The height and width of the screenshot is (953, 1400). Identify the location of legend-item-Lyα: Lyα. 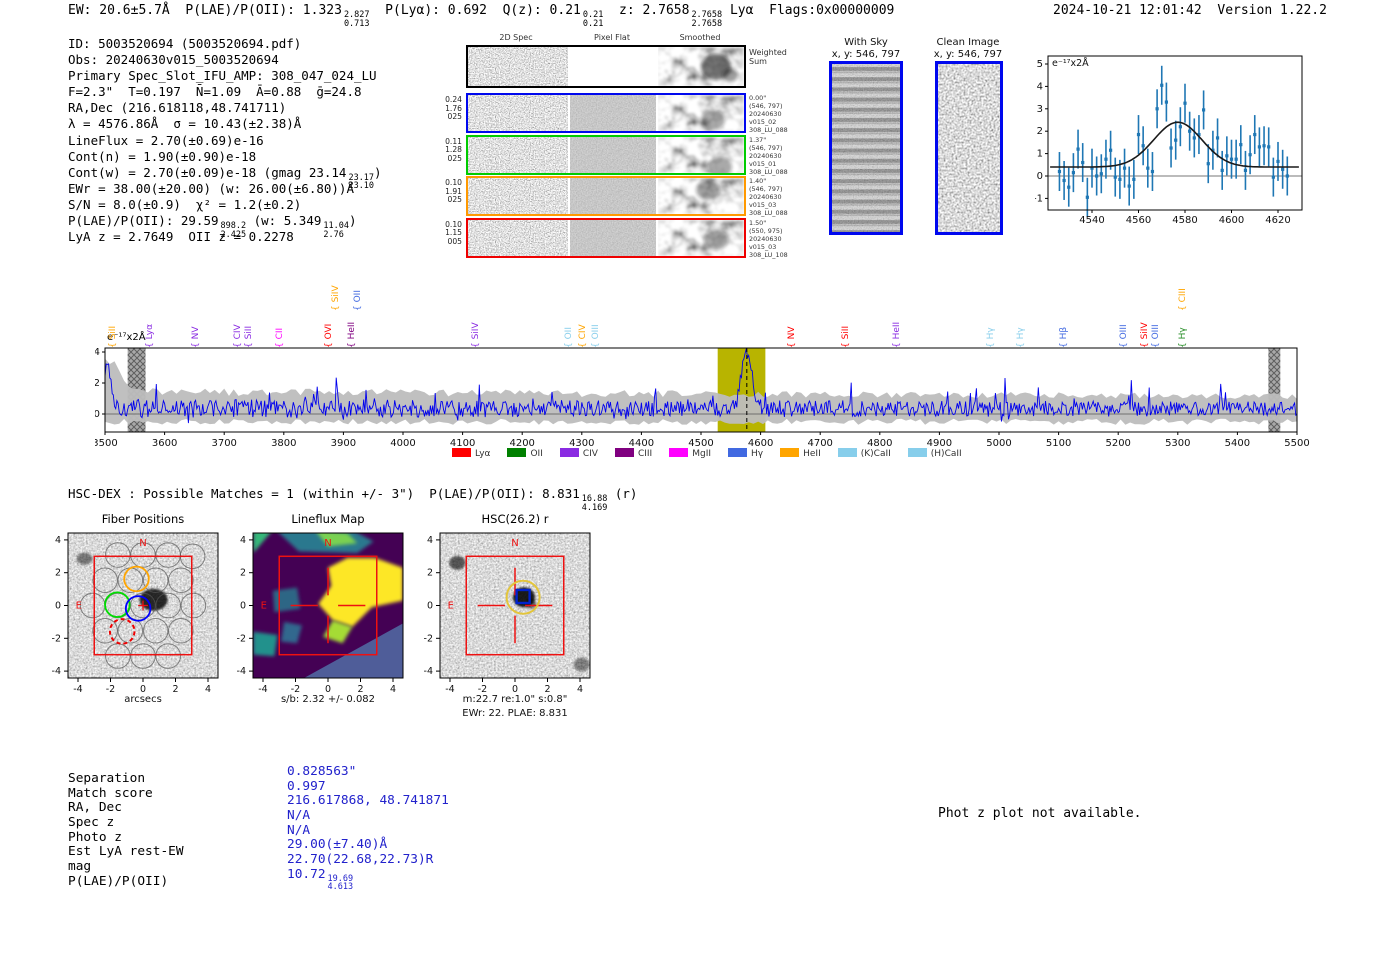
(471, 453).